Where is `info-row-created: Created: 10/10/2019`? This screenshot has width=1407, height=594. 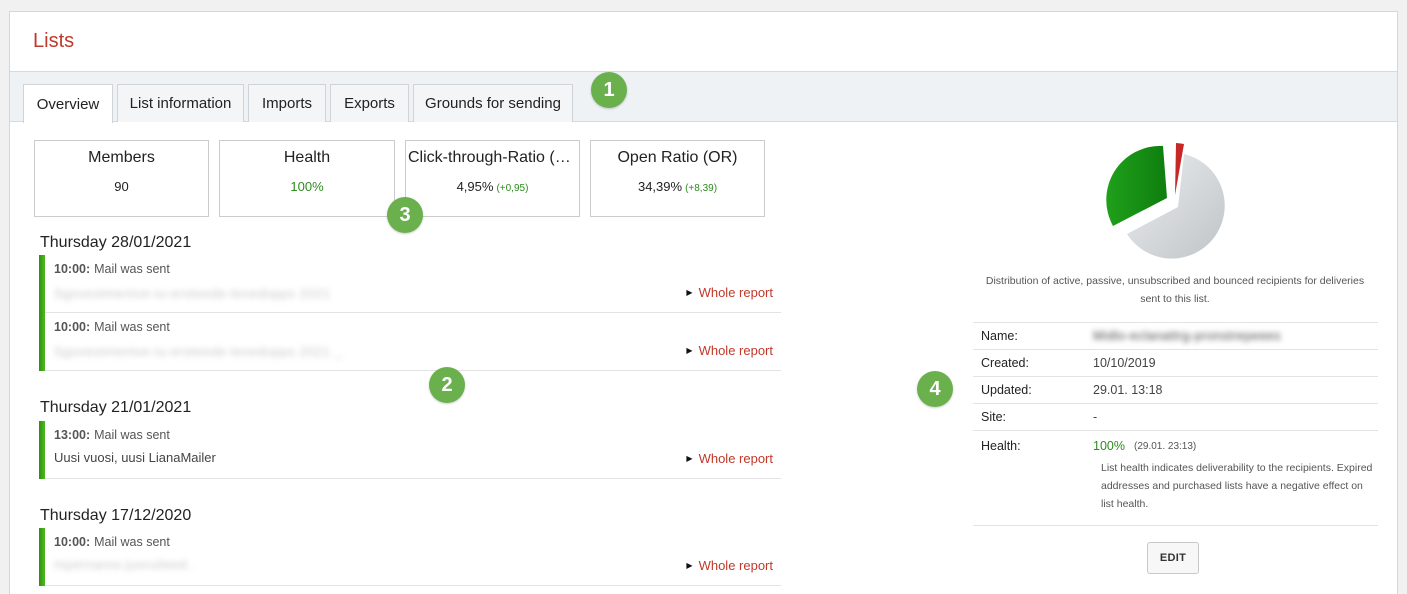 info-row-created: Created: 10/10/2019 is located at coordinates (1175, 362).